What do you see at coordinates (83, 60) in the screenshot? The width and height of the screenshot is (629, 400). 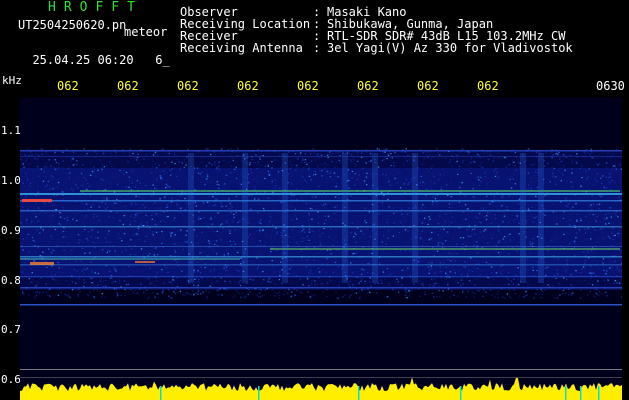 I see `date-time-value: 25.04.25 06:20` at bounding box center [83, 60].